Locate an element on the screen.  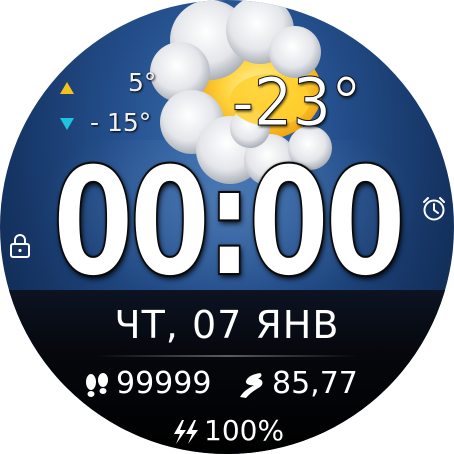
runner-icon is located at coordinates (251, 385).